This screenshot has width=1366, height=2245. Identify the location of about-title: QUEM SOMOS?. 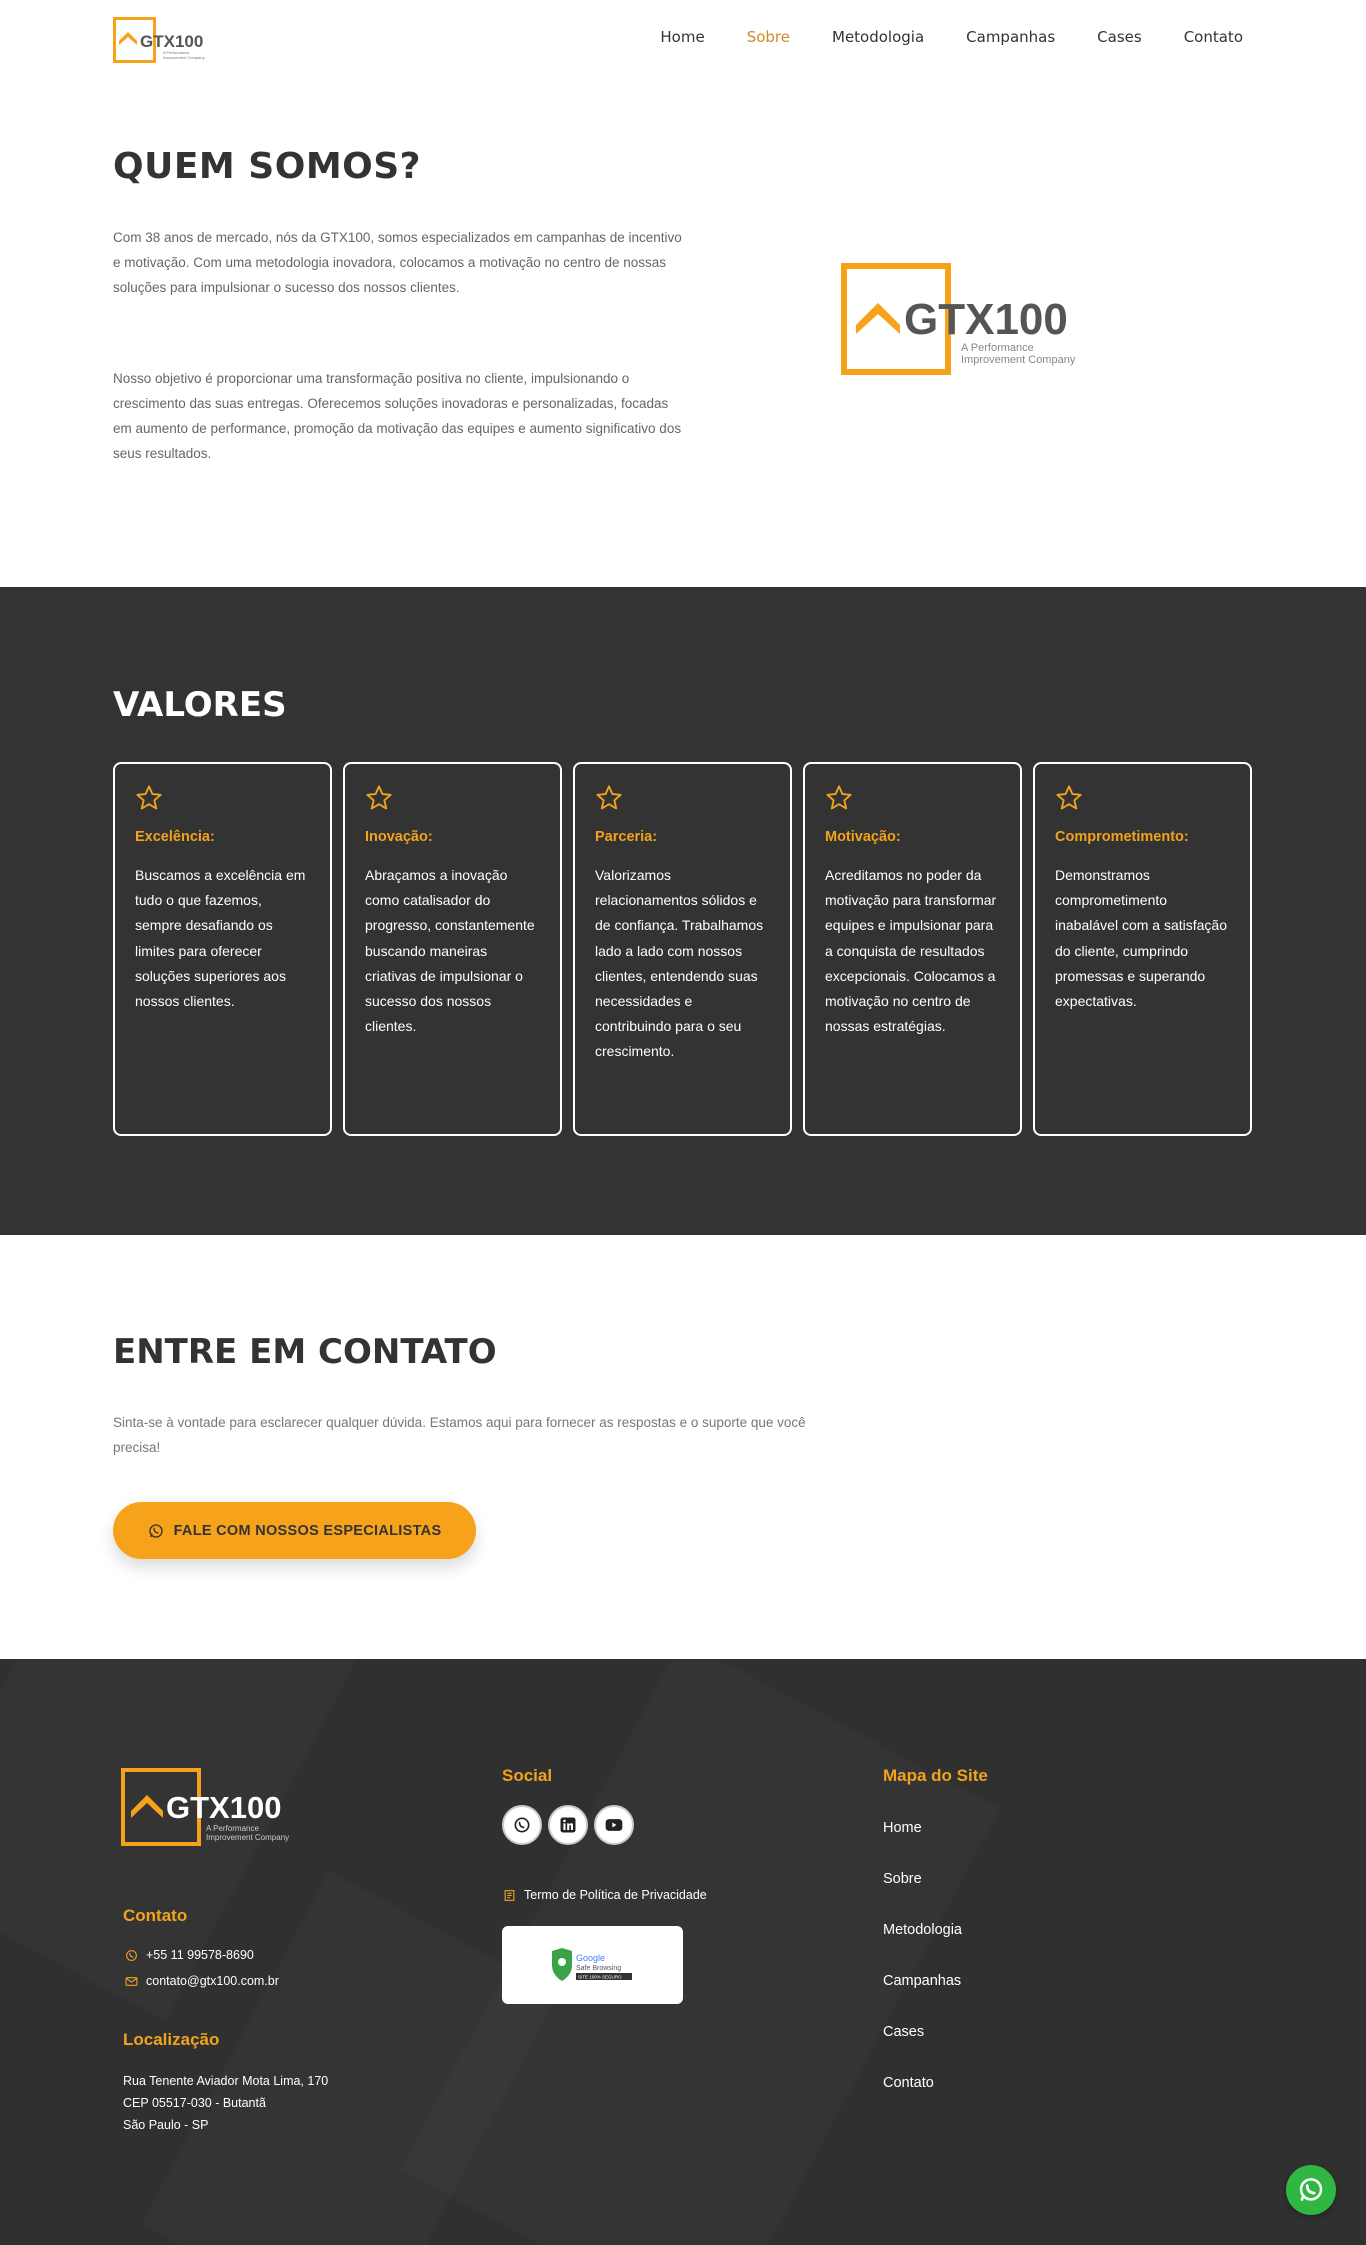
(267, 166).